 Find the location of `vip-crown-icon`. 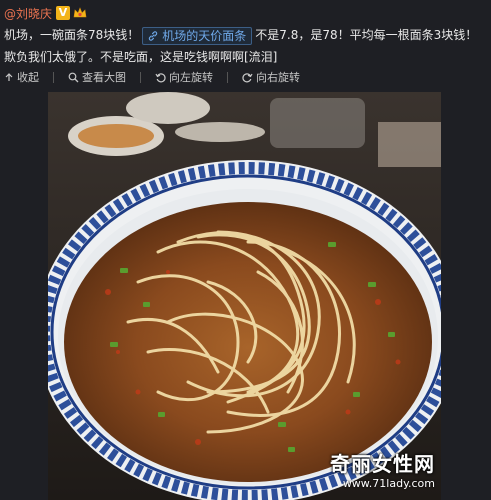

vip-crown-icon is located at coordinates (80, 12).